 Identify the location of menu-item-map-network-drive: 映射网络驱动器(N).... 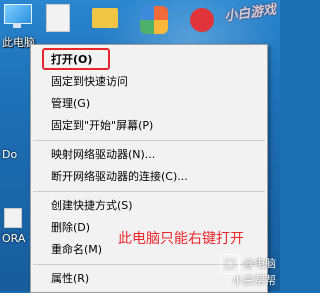
(149, 155).